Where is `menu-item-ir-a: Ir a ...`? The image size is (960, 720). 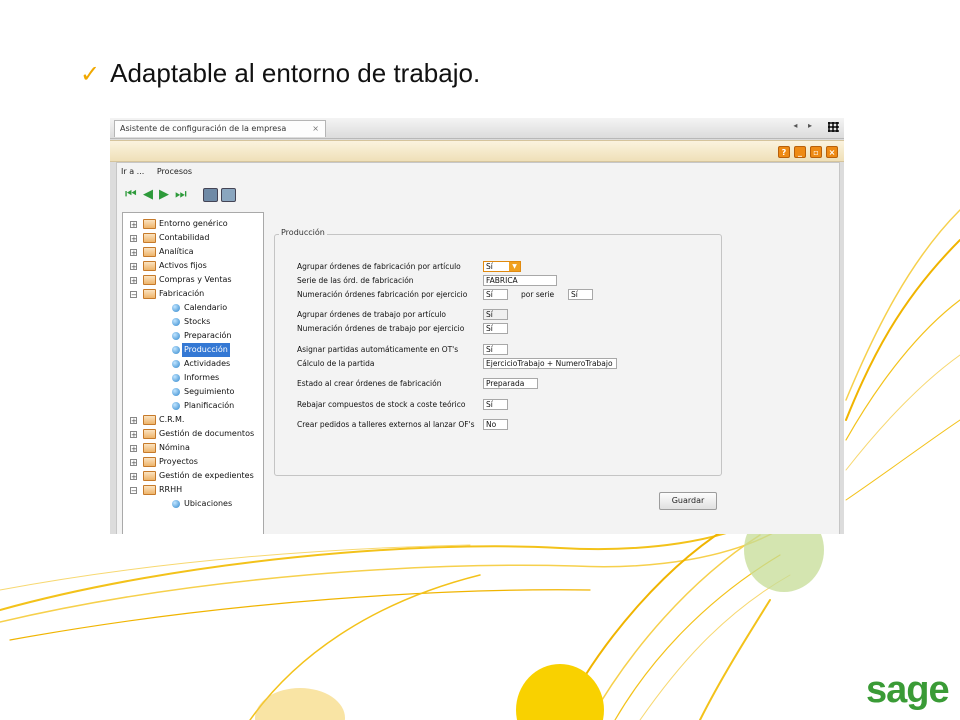
menu-item-ir-a: Ir a ... is located at coordinates (132, 171).